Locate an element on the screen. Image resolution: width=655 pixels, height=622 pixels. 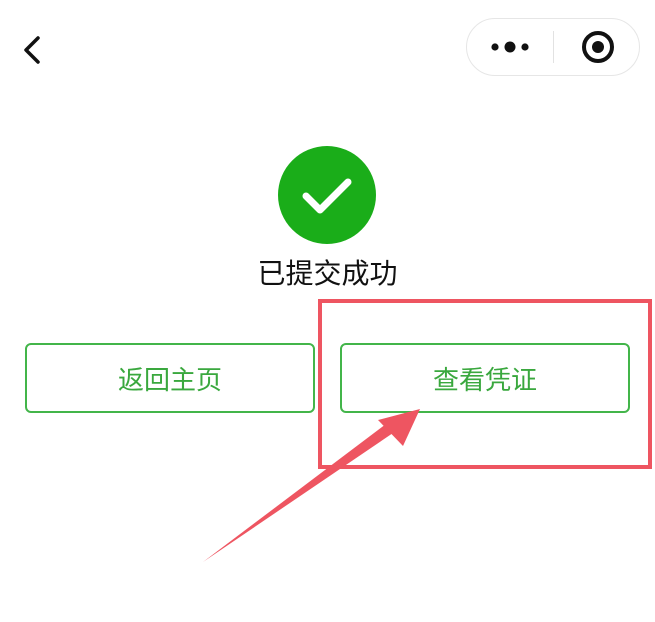
back-button is located at coordinates (32, 50).